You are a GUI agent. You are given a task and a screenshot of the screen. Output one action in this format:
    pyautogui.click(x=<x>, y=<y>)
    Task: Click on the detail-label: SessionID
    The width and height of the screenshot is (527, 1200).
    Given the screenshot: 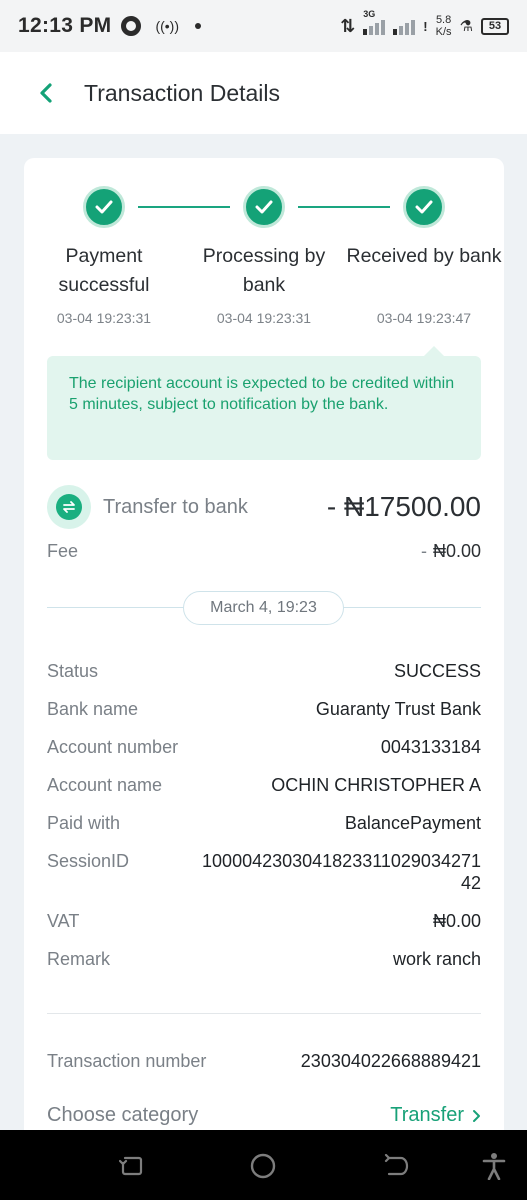 What is the action you would take?
    pyautogui.click(x=88, y=861)
    